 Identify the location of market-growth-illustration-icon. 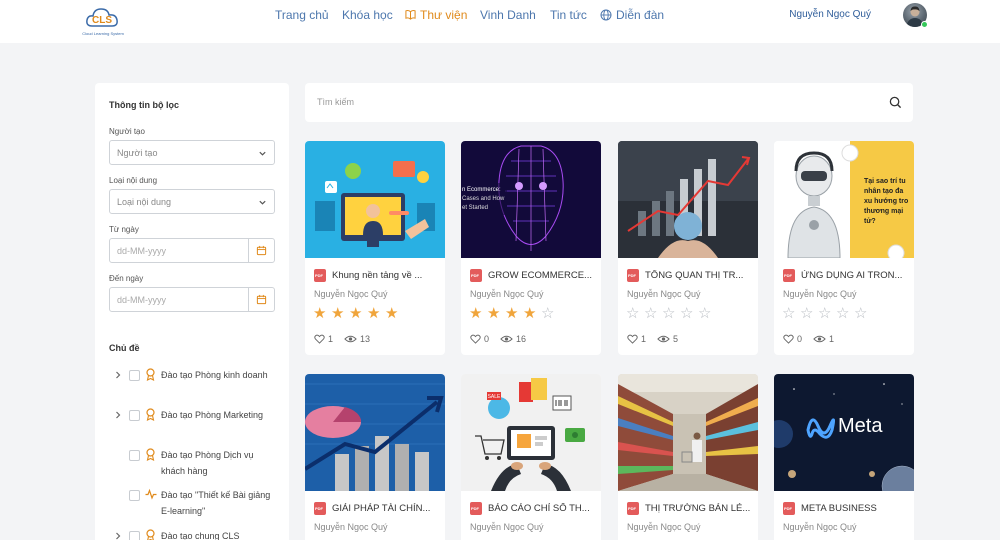
(688, 199).